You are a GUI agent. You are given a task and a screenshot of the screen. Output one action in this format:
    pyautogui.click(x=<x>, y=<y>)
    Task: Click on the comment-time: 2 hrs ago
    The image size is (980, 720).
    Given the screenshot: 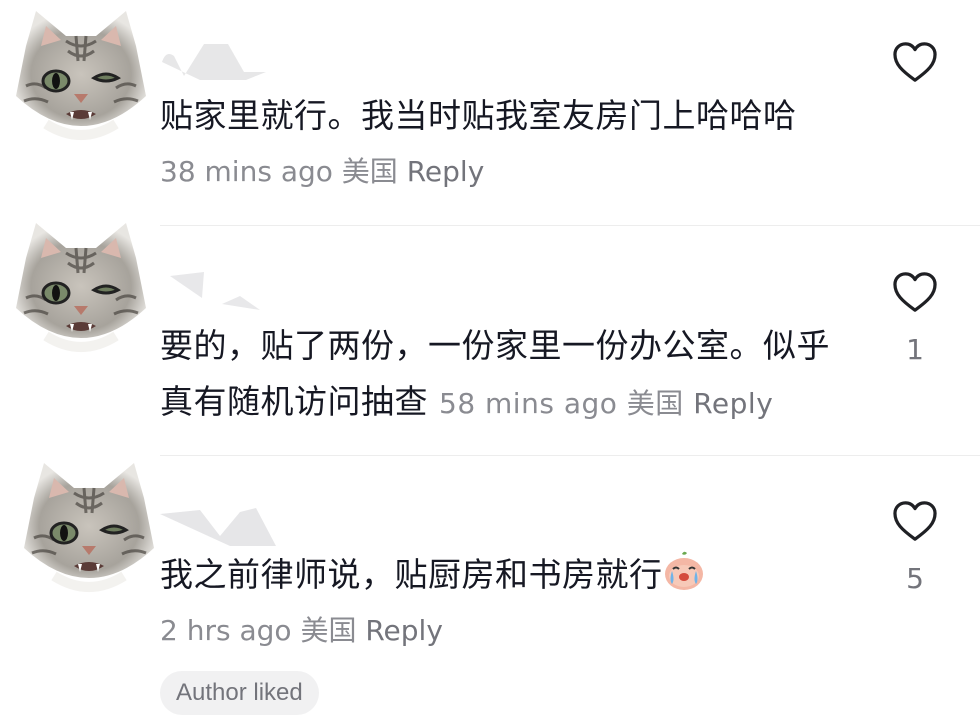 What is the action you would take?
    pyautogui.click(x=226, y=630)
    